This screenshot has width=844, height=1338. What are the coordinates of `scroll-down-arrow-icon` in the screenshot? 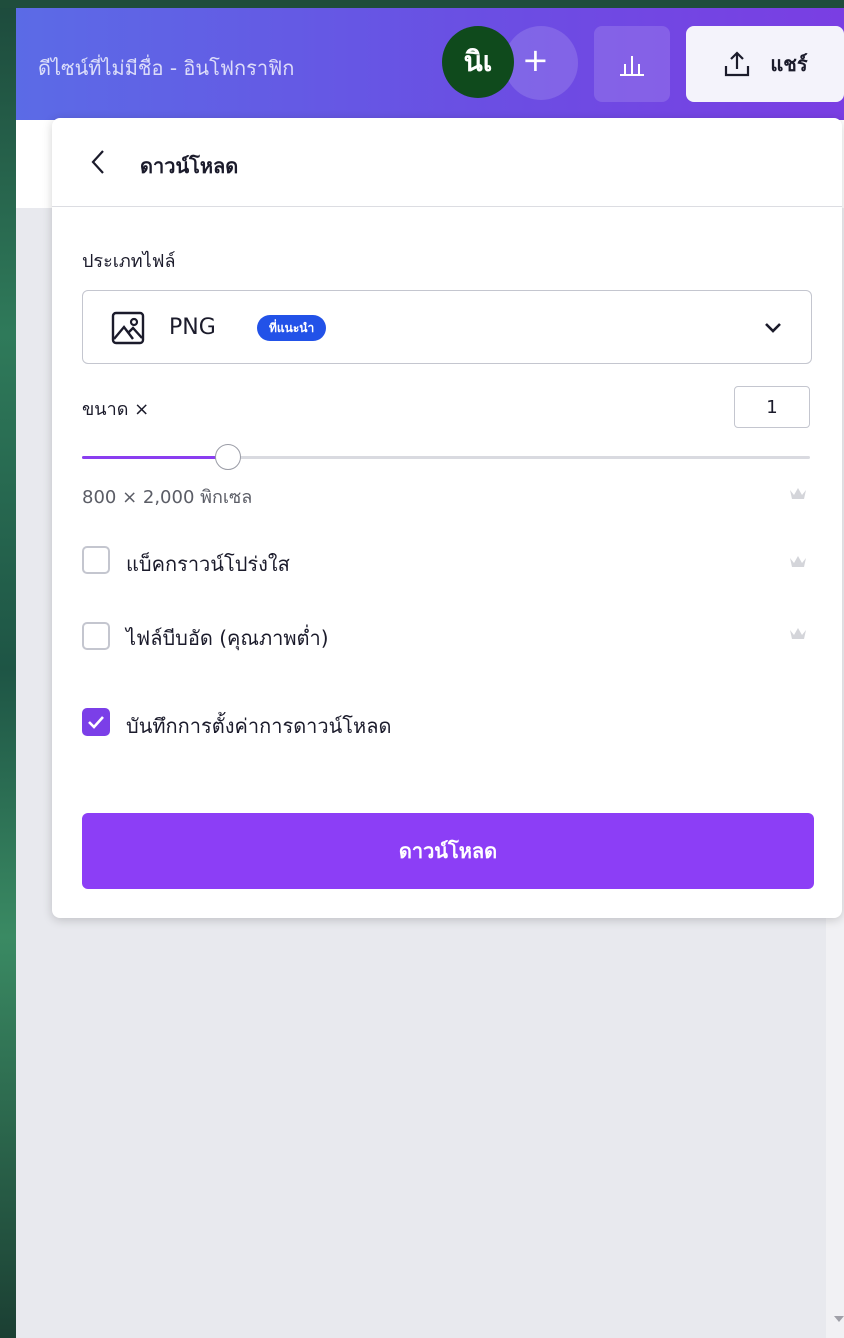 It's located at (839, 1319).